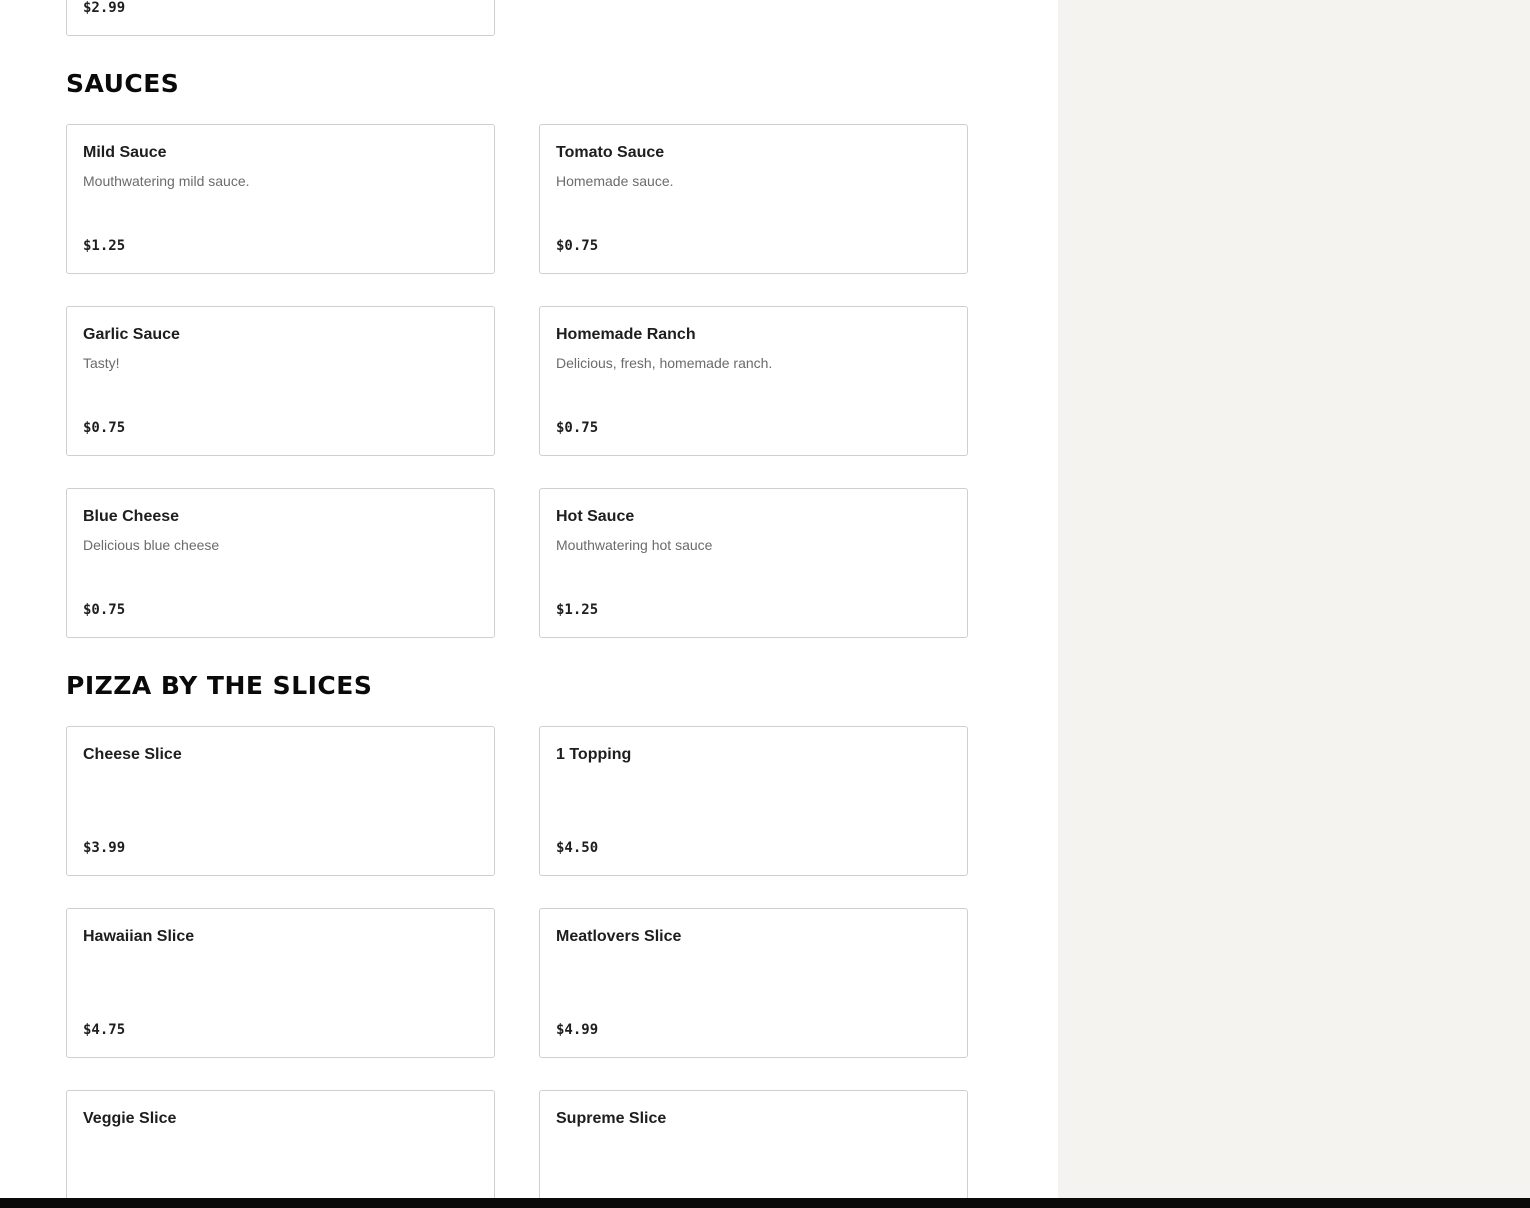 This screenshot has width=1530, height=1208. I want to click on item-price: $4.75, so click(104, 1030).